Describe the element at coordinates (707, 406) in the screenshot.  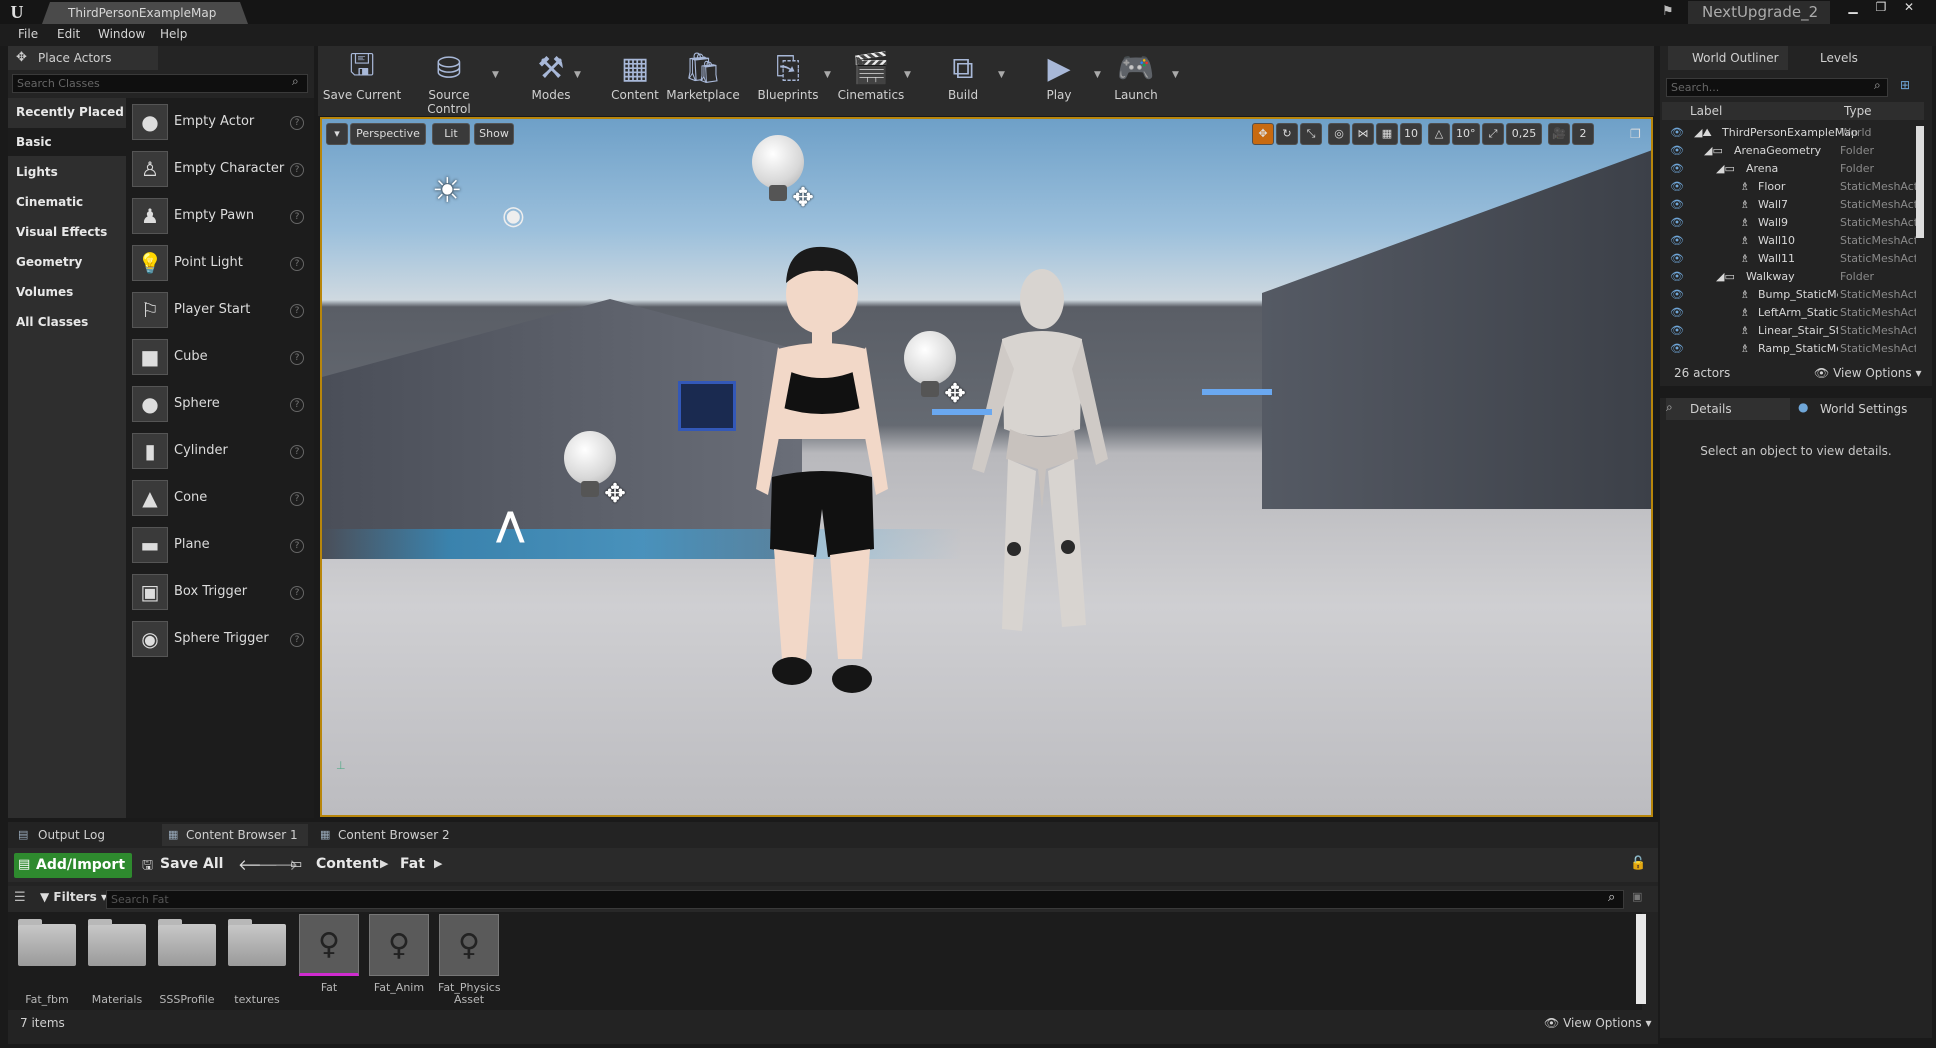
I see `scene-monitor` at that location.